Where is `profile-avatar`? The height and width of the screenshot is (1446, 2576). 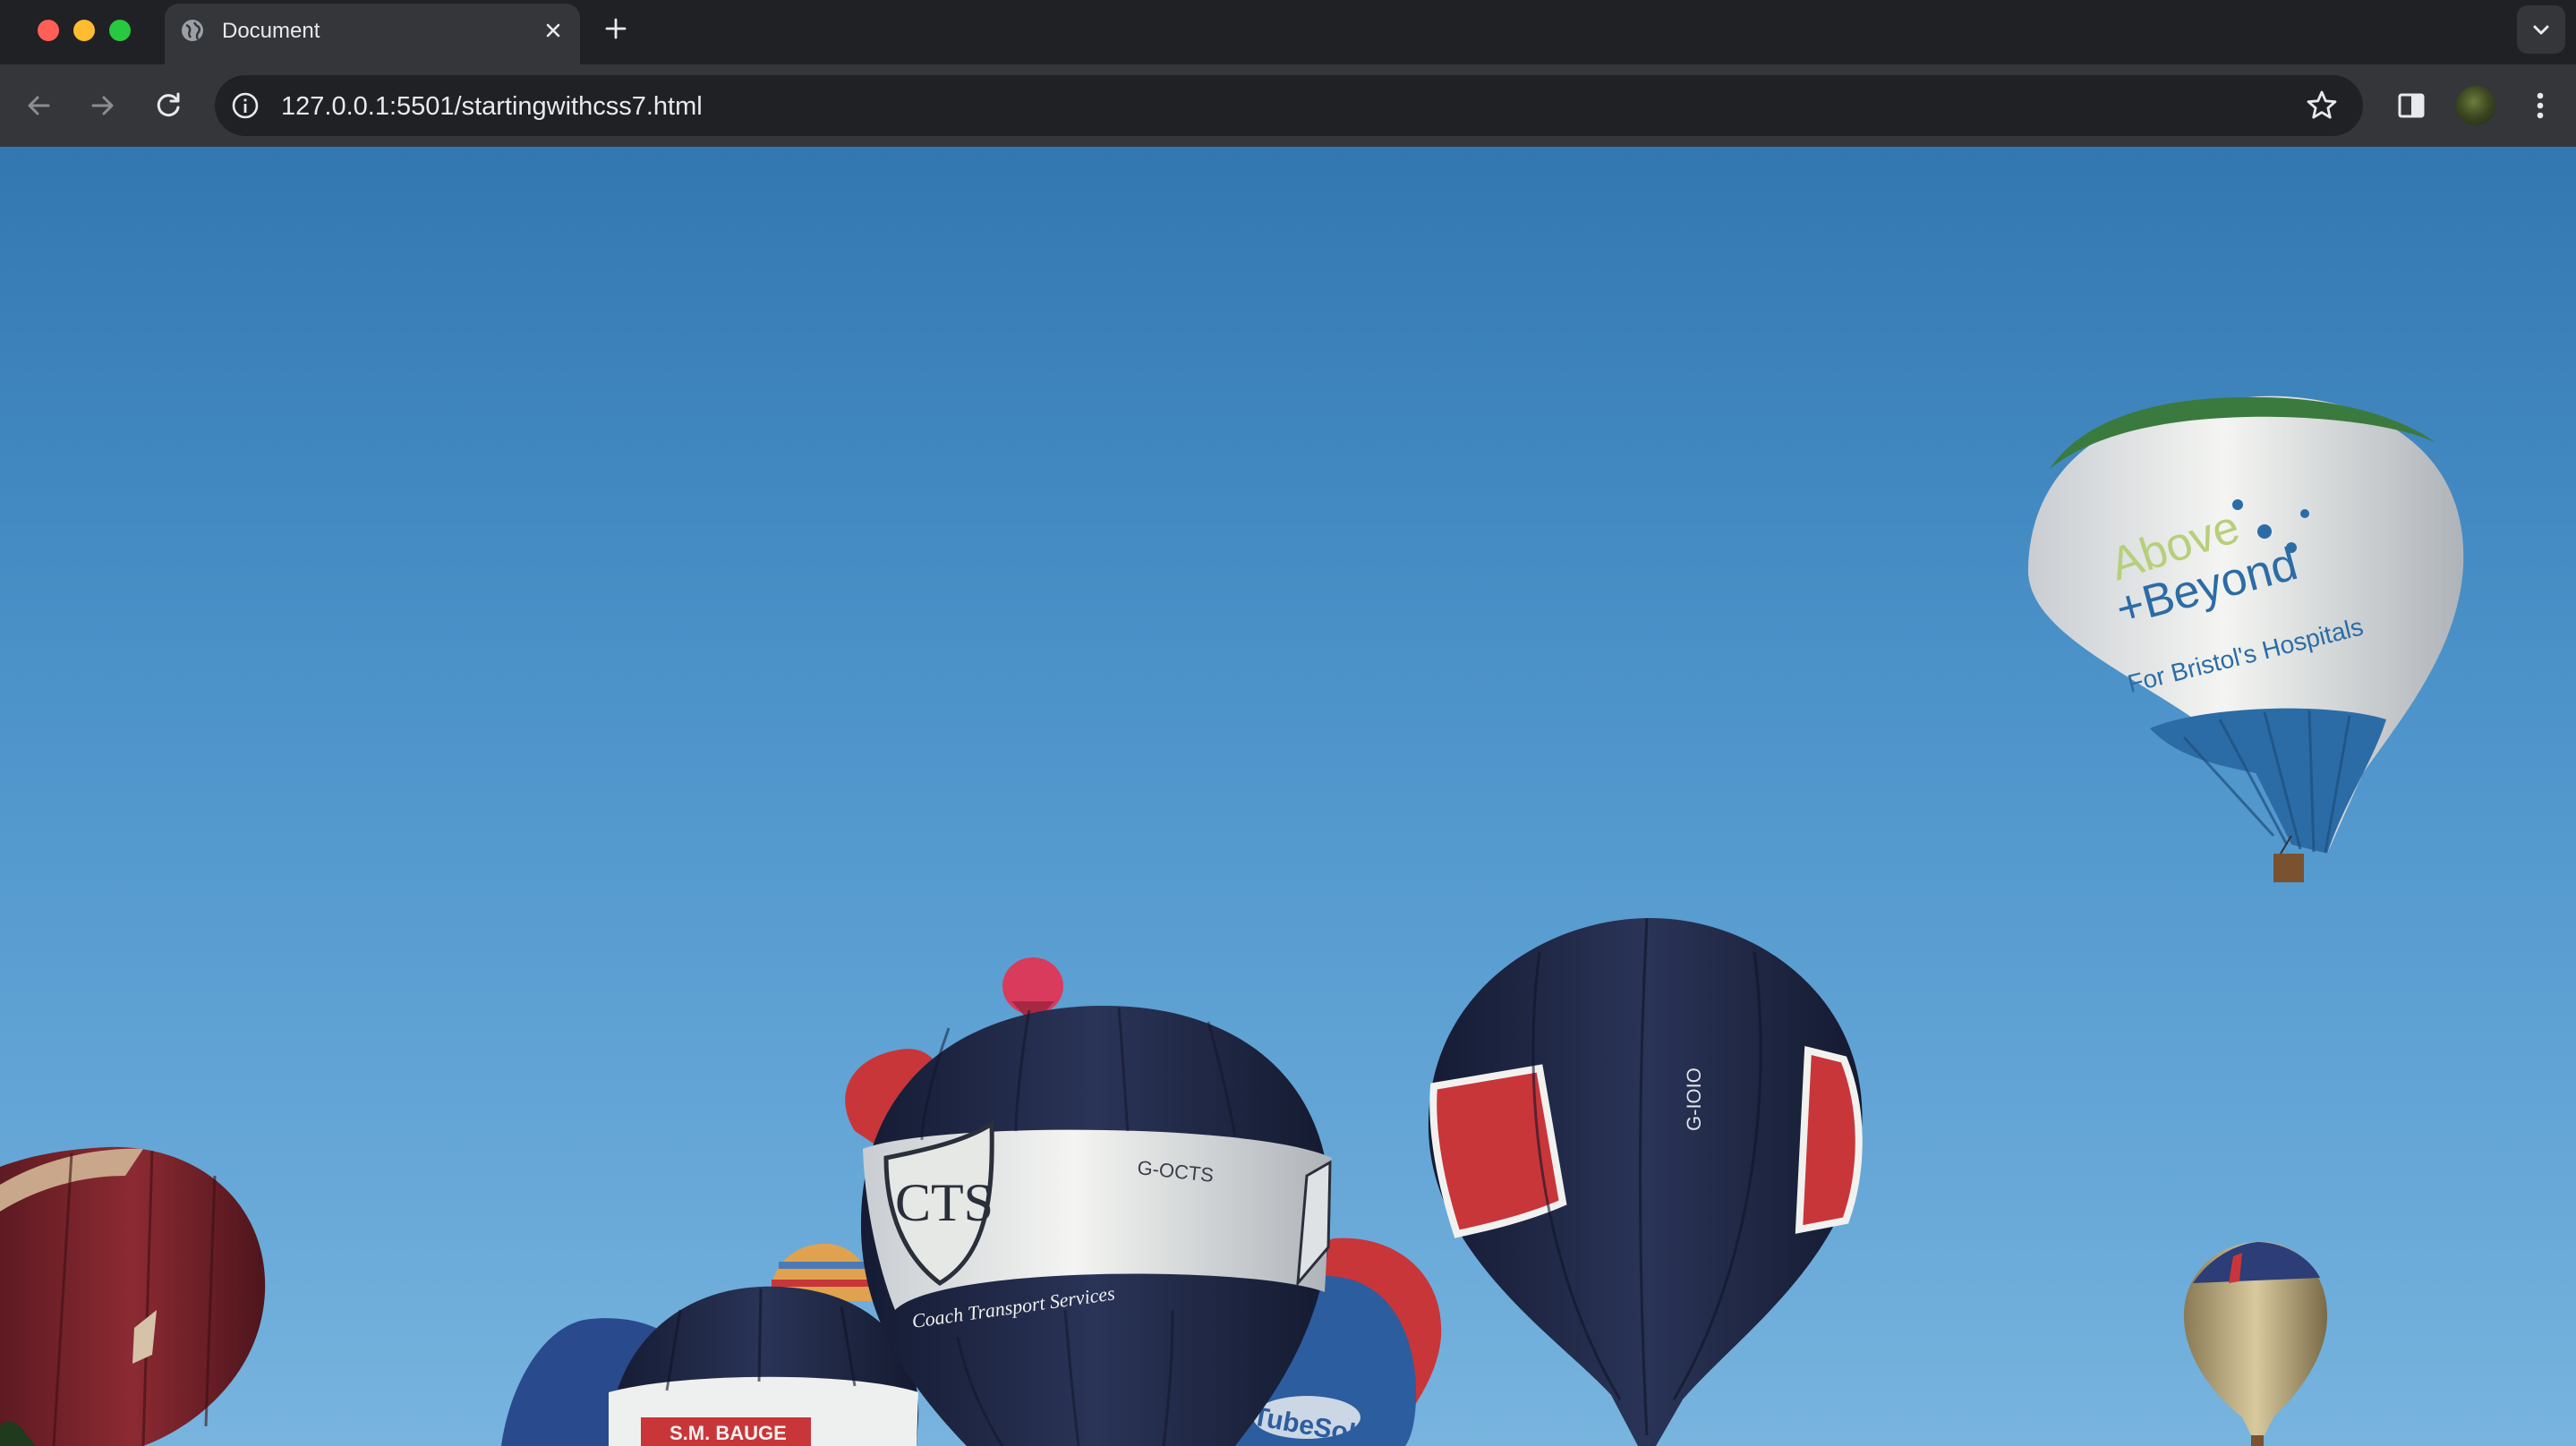
profile-avatar is located at coordinates (2475, 106).